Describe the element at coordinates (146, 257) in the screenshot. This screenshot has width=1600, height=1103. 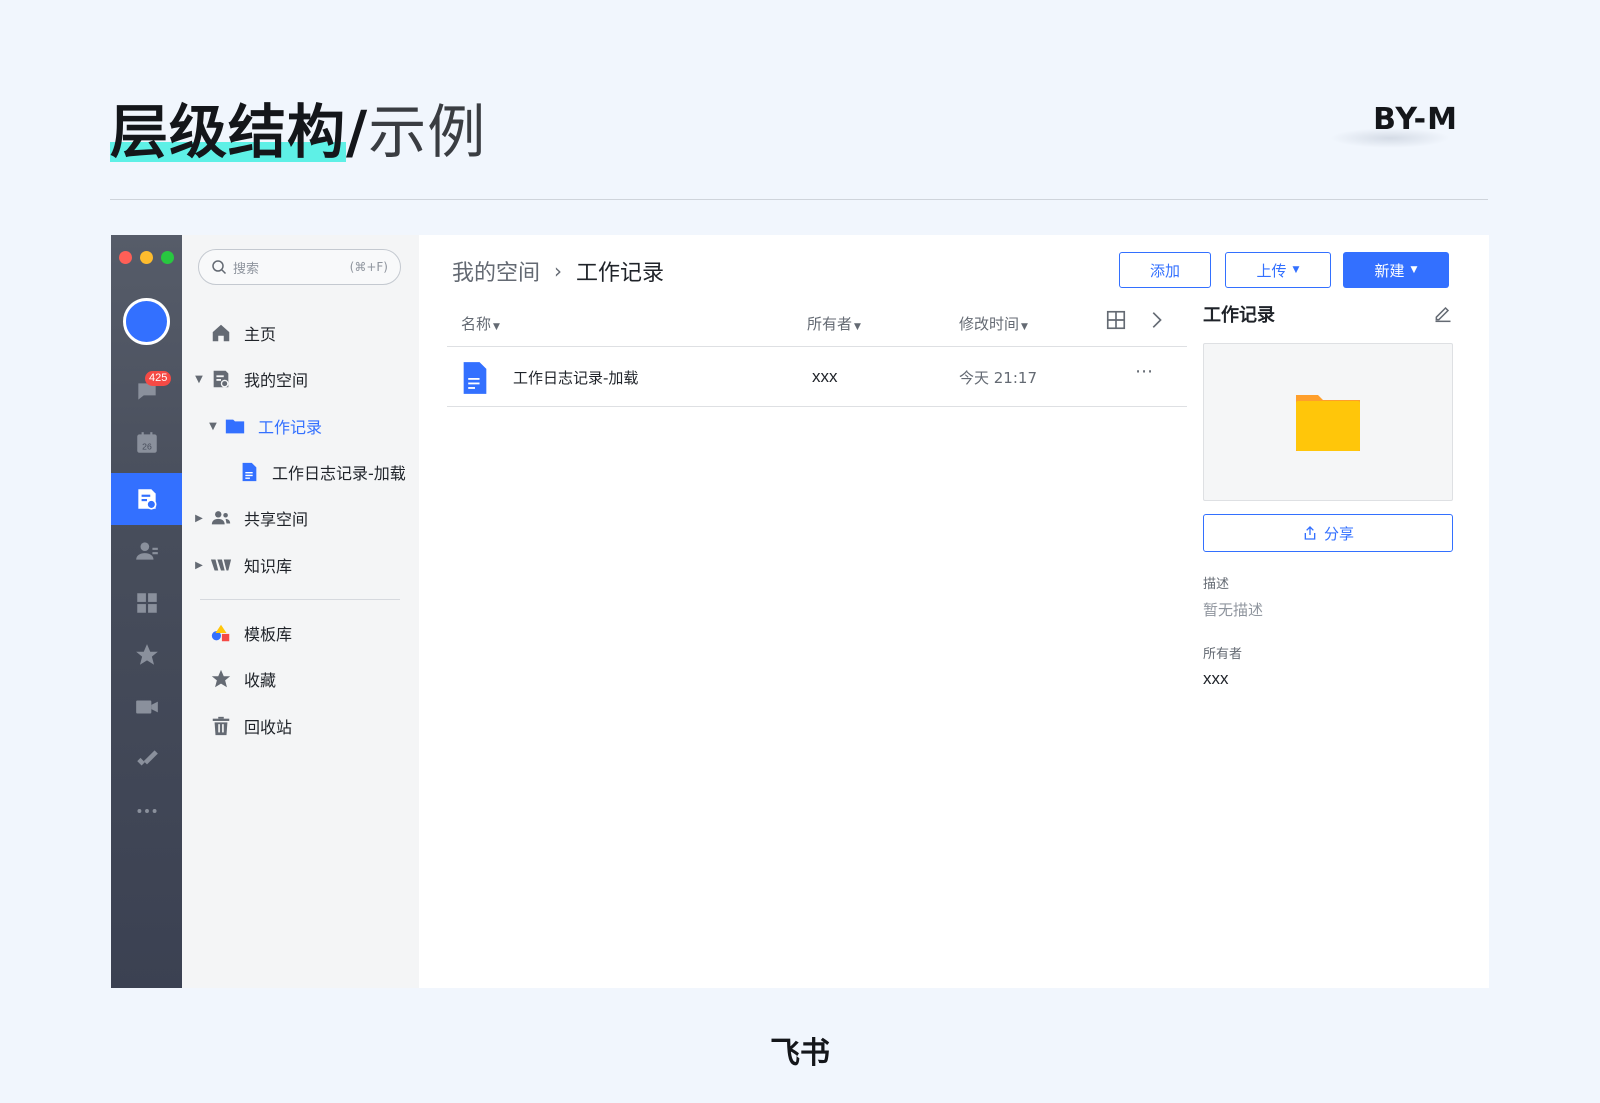
I see `minimize-window-button` at that location.